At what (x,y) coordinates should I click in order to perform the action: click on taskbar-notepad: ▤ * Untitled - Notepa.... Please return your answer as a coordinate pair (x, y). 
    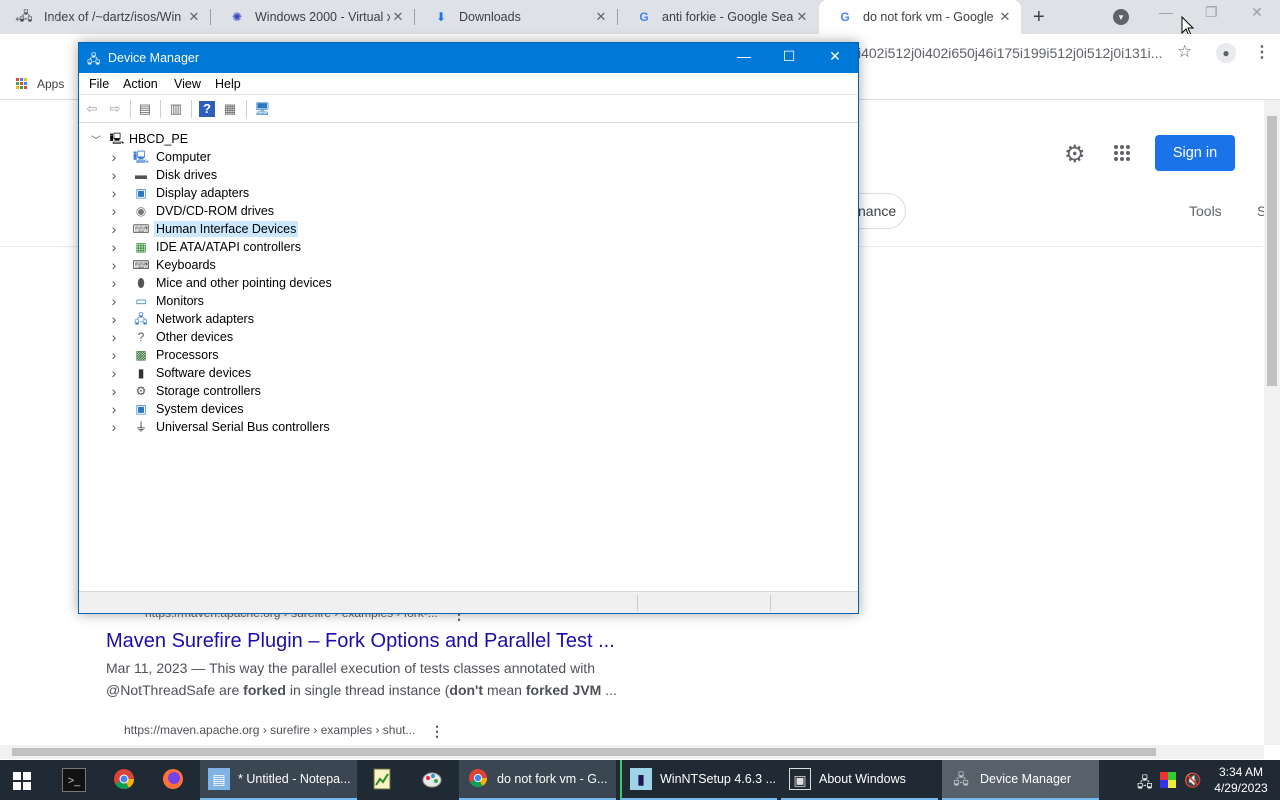
    Looking at the image, I should click on (278, 780).